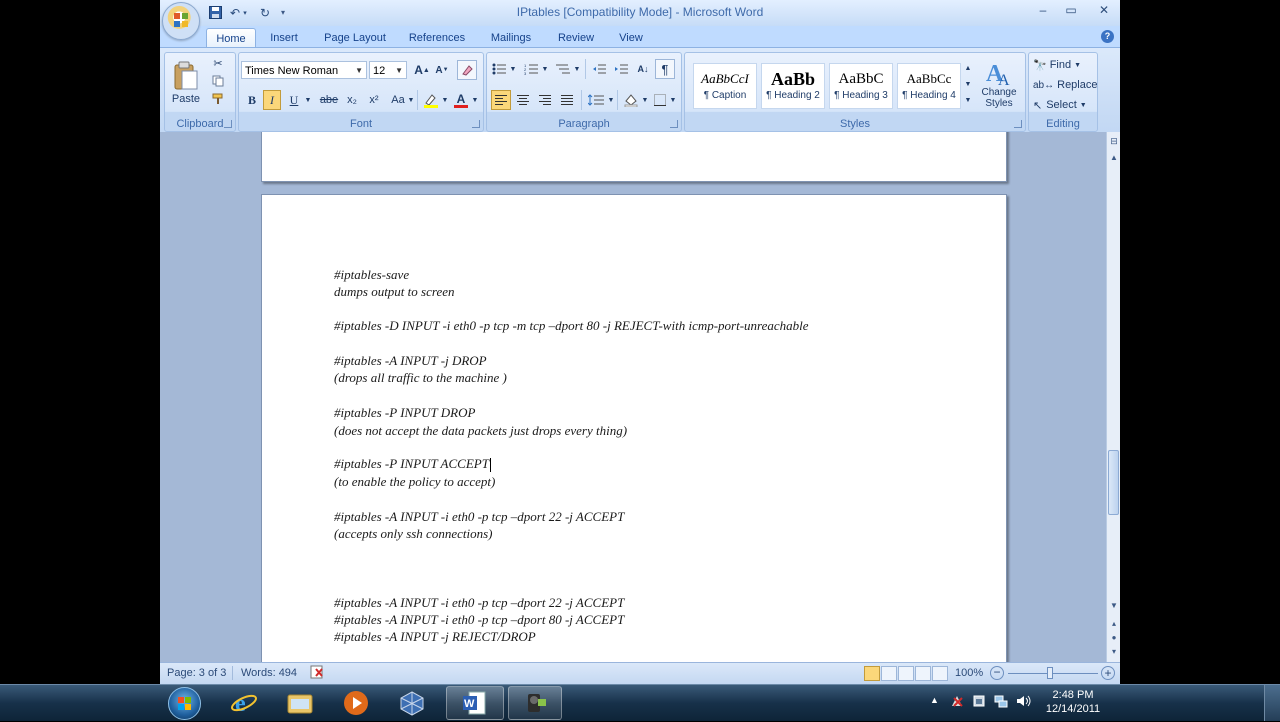 This screenshot has width=1280, height=722. What do you see at coordinates (501, 100) in the screenshot?
I see `align-left-icon` at bounding box center [501, 100].